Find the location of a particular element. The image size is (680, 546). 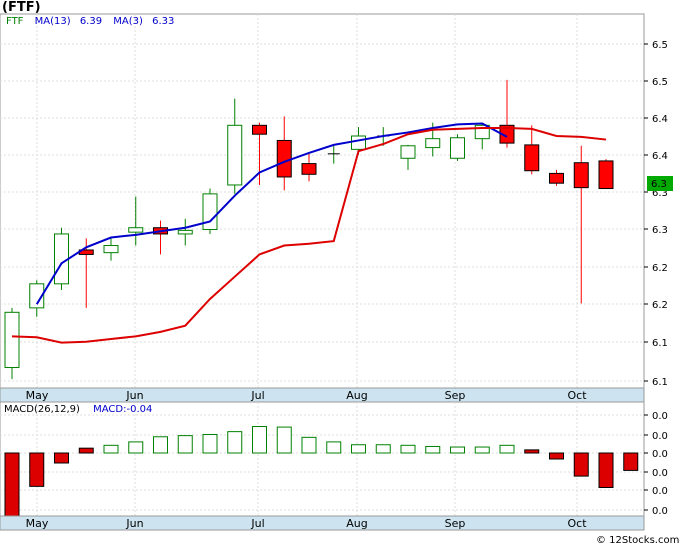

legend-ma3-label: MA(3) is located at coordinates (128, 21).